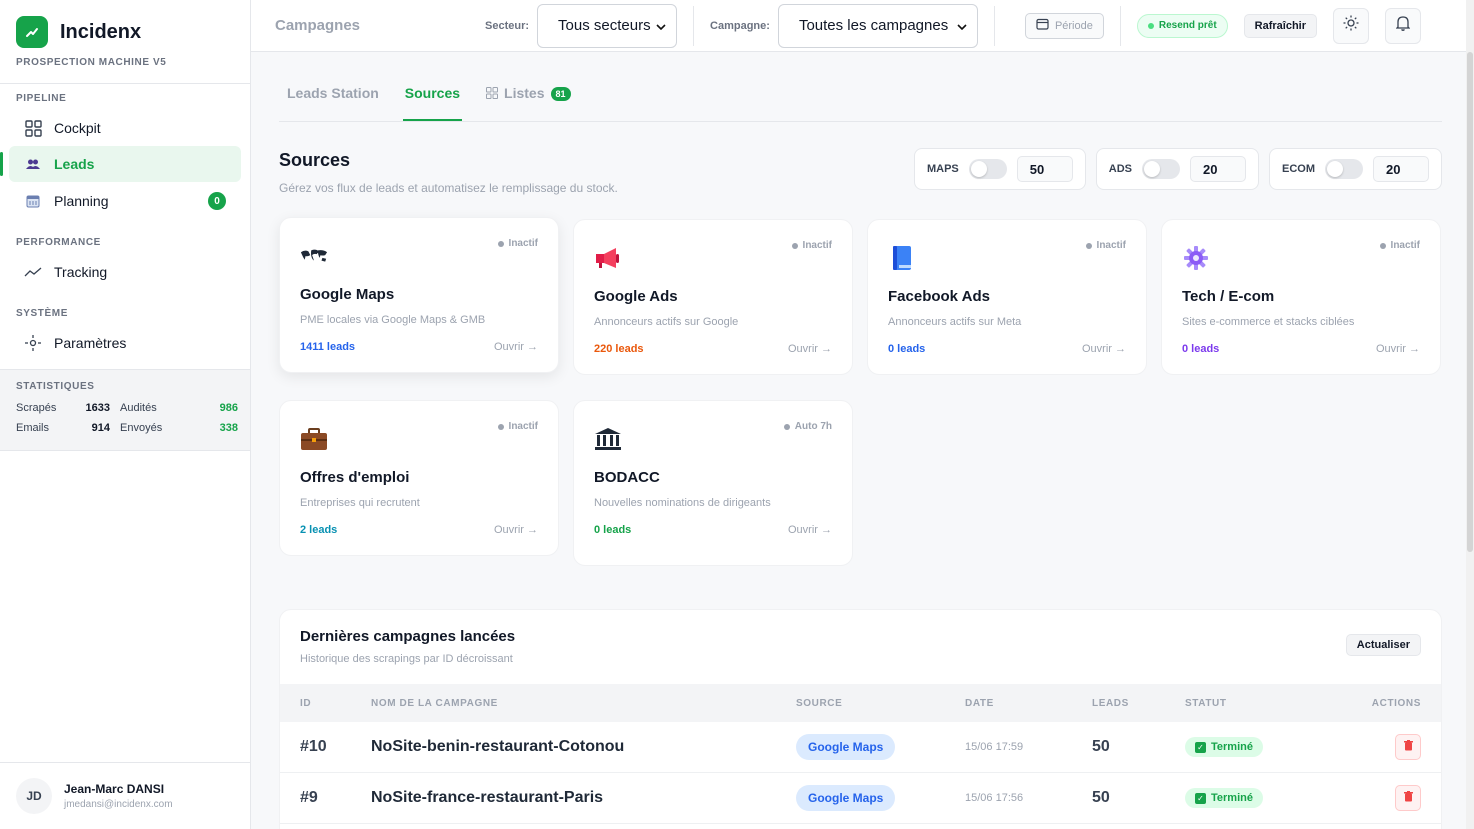 This screenshot has height=829, width=1474. I want to click on theme-toggle-button, so click(1351, 25).